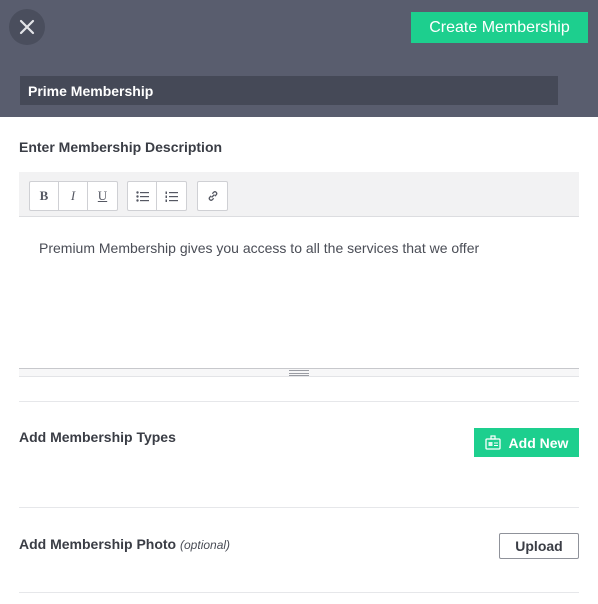 The width and height of the screenshot is (598, 604). I want to click on numbered-list-icon, so click(171, 196).